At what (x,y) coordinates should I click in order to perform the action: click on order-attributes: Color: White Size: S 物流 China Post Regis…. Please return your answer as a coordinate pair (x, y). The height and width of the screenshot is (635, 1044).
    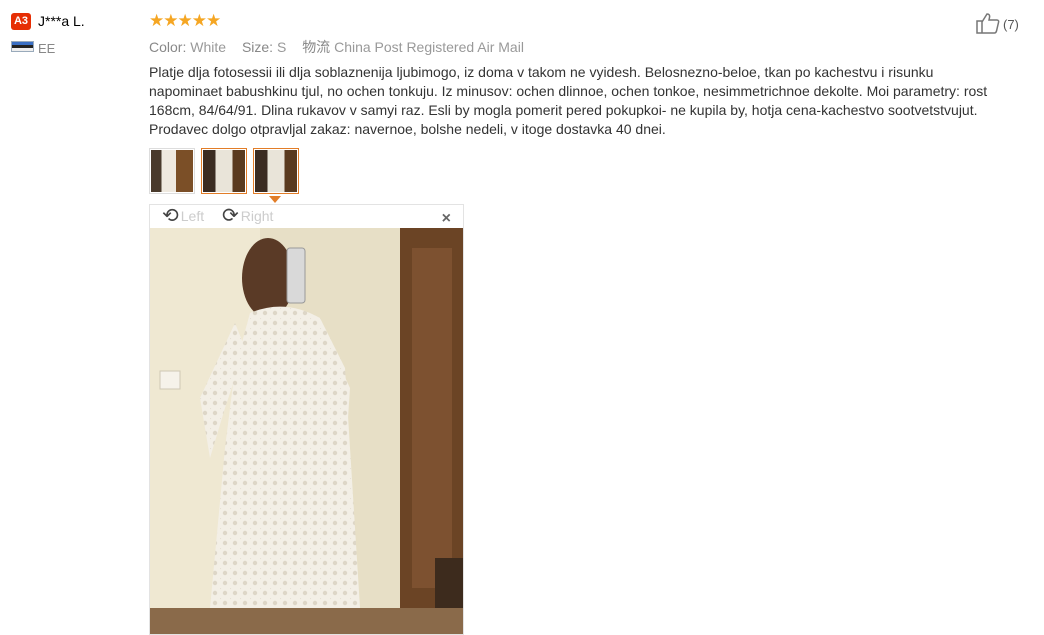
    Looking at the image, I should click on (342, 47).